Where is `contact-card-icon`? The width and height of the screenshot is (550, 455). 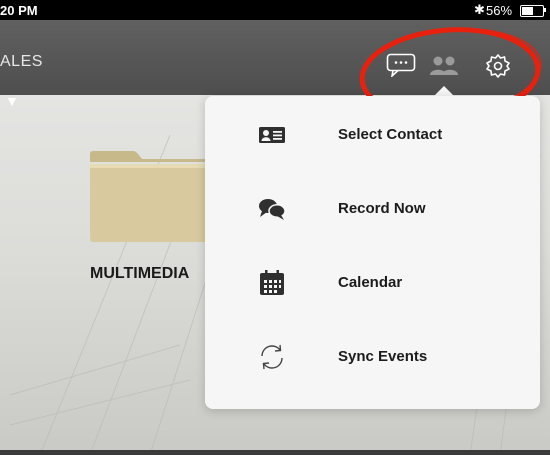 contact-card-icon is located at coordinates (272, 135).